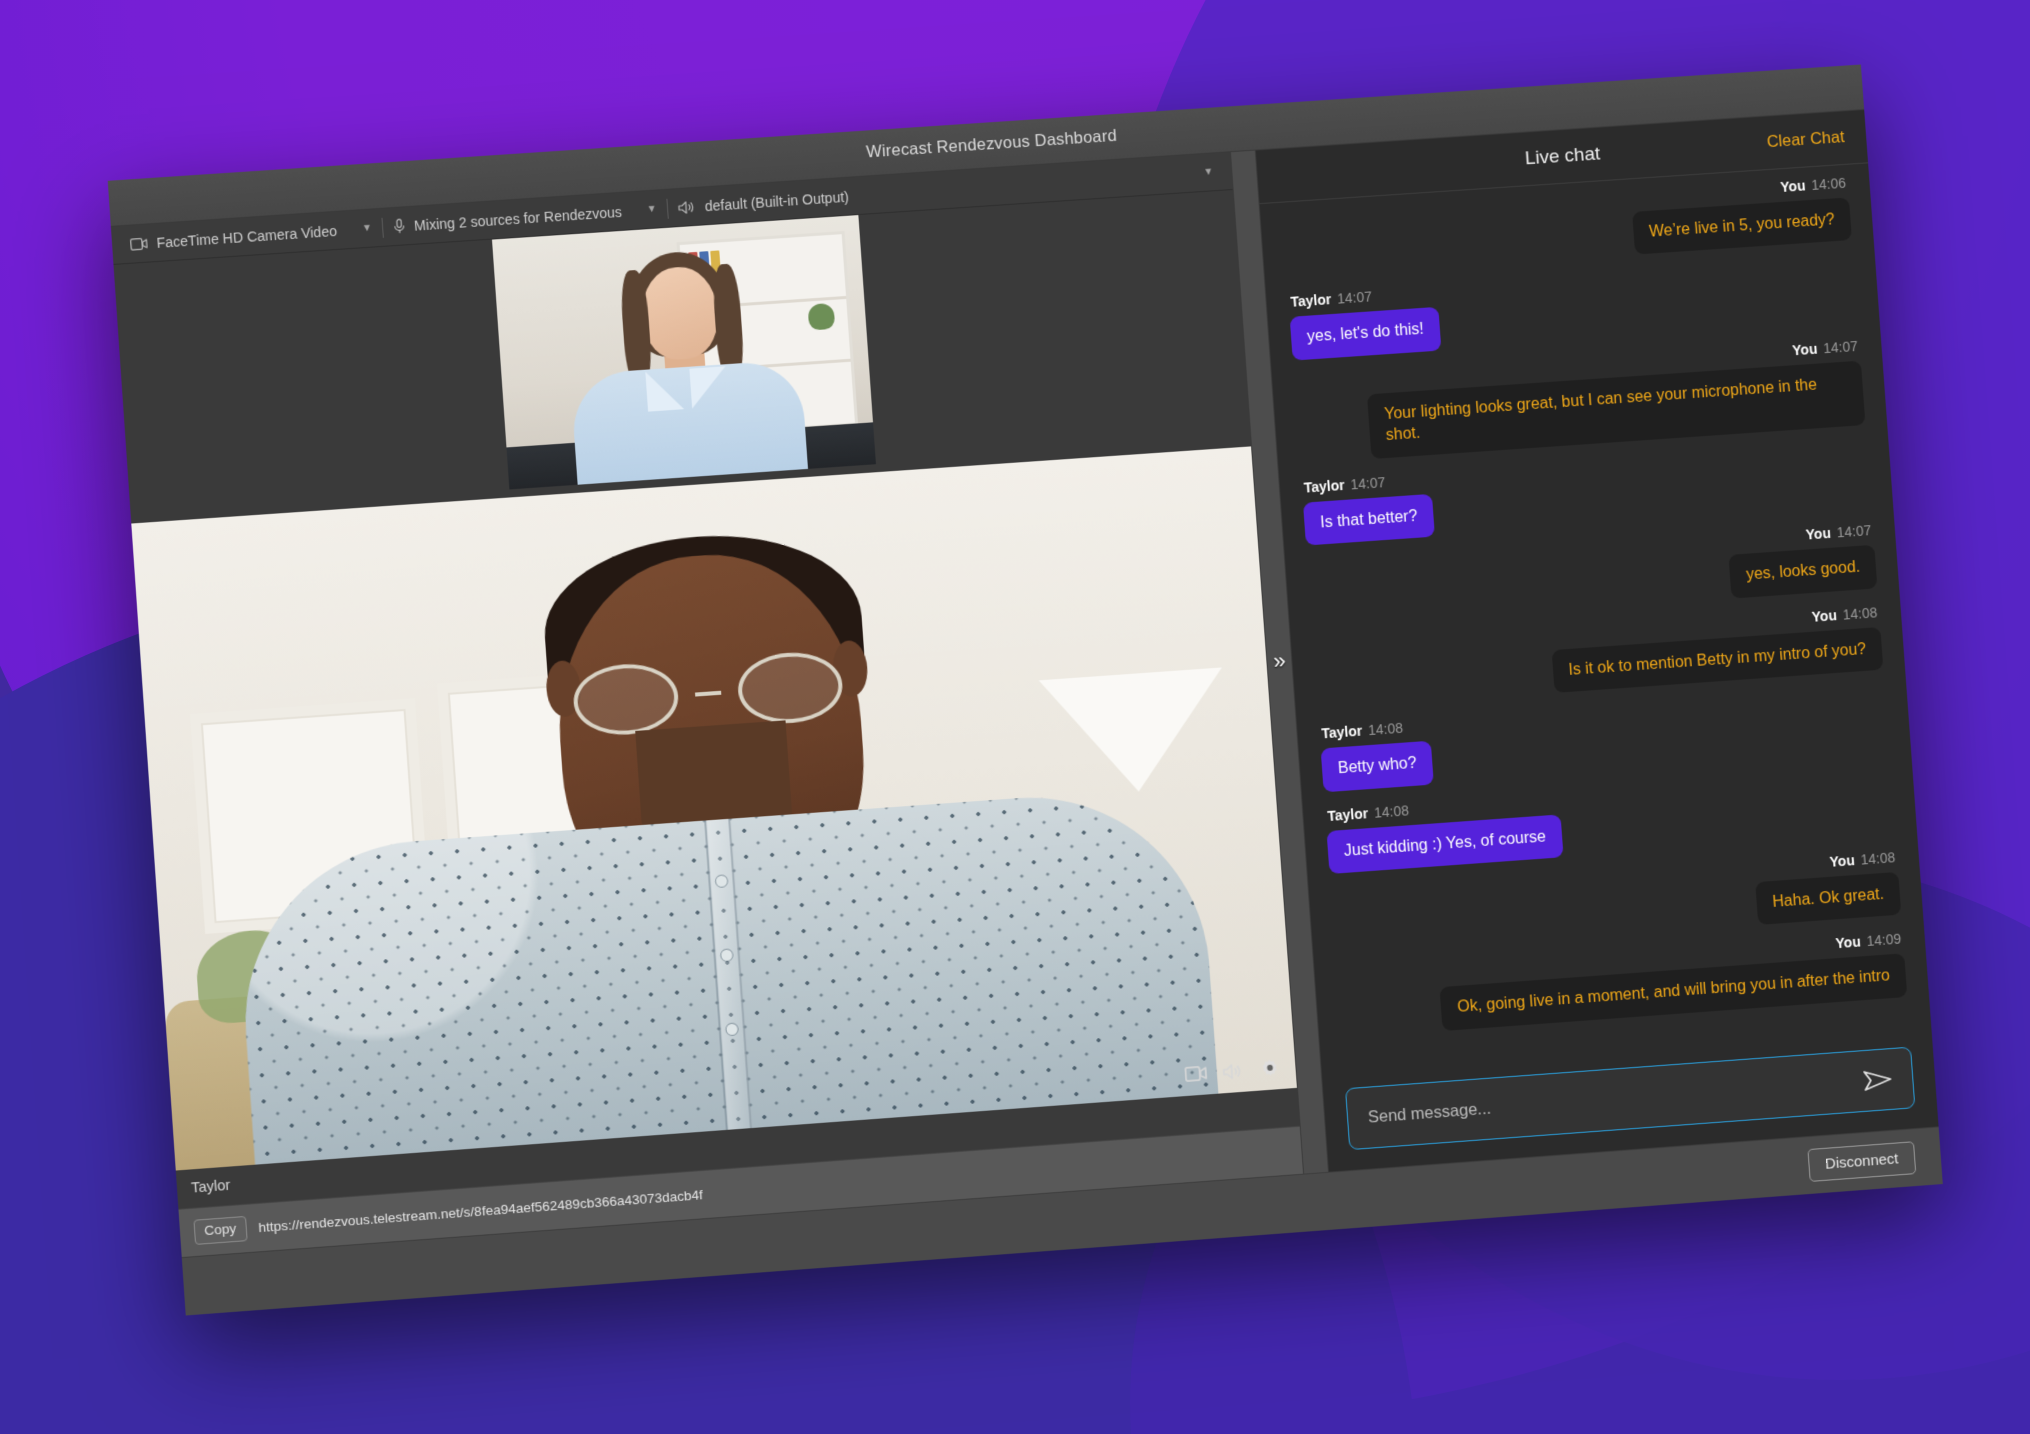 The height and width of the screenshot is (1434, 2030). I want to click on chat-message-meta: You 14:09, so click(1868, 941).